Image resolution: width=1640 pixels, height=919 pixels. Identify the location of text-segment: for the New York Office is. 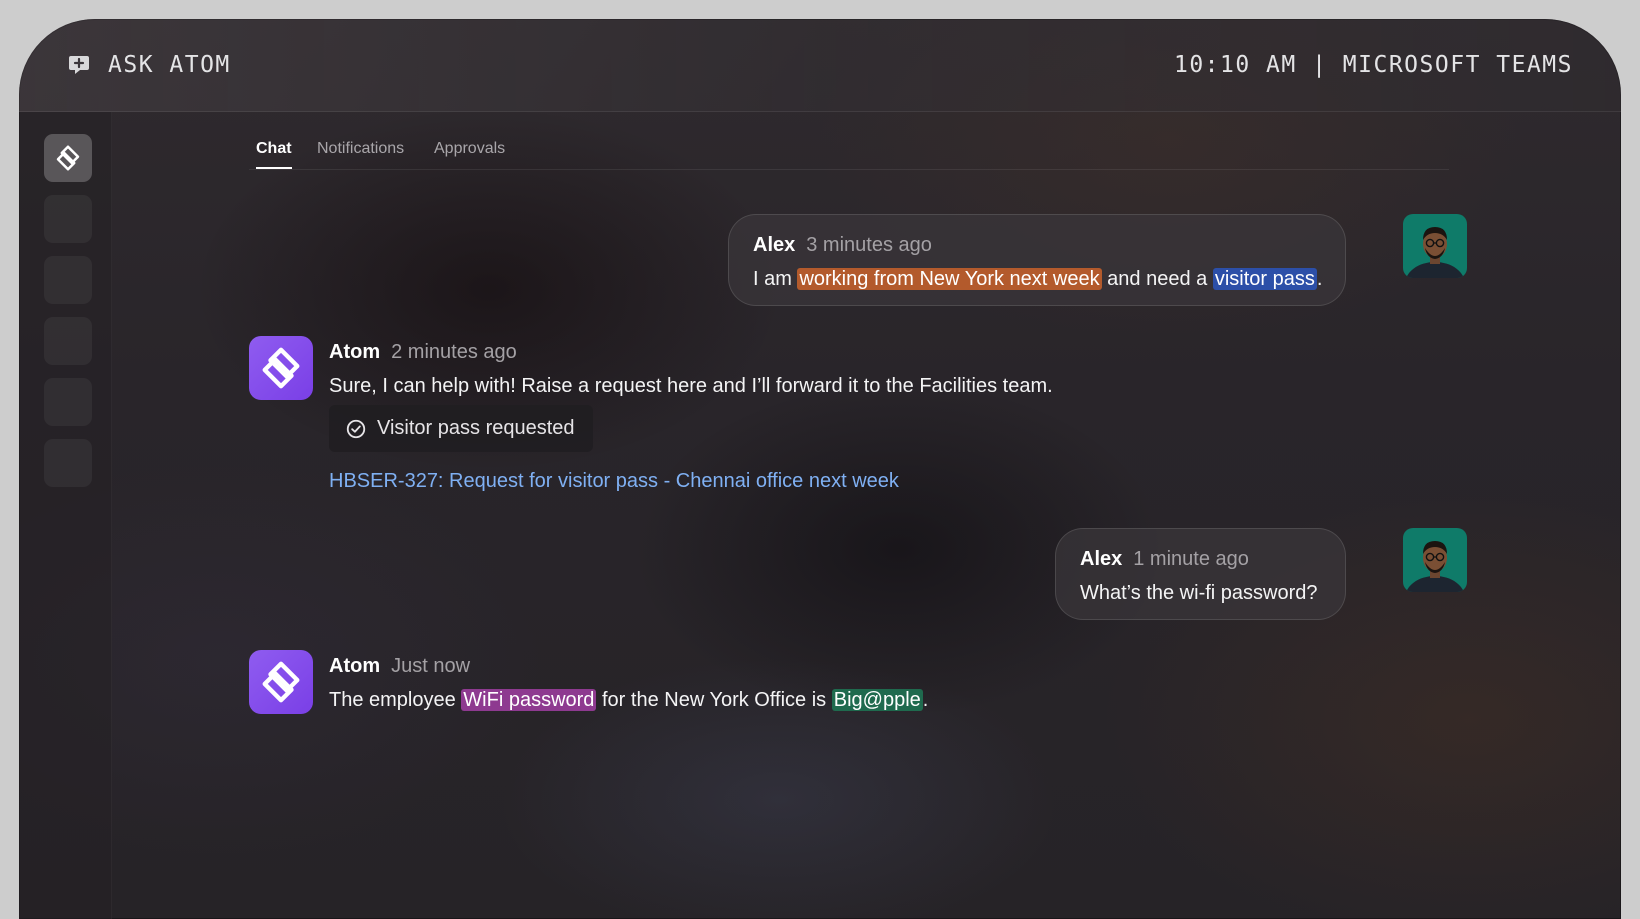
(714, 700).